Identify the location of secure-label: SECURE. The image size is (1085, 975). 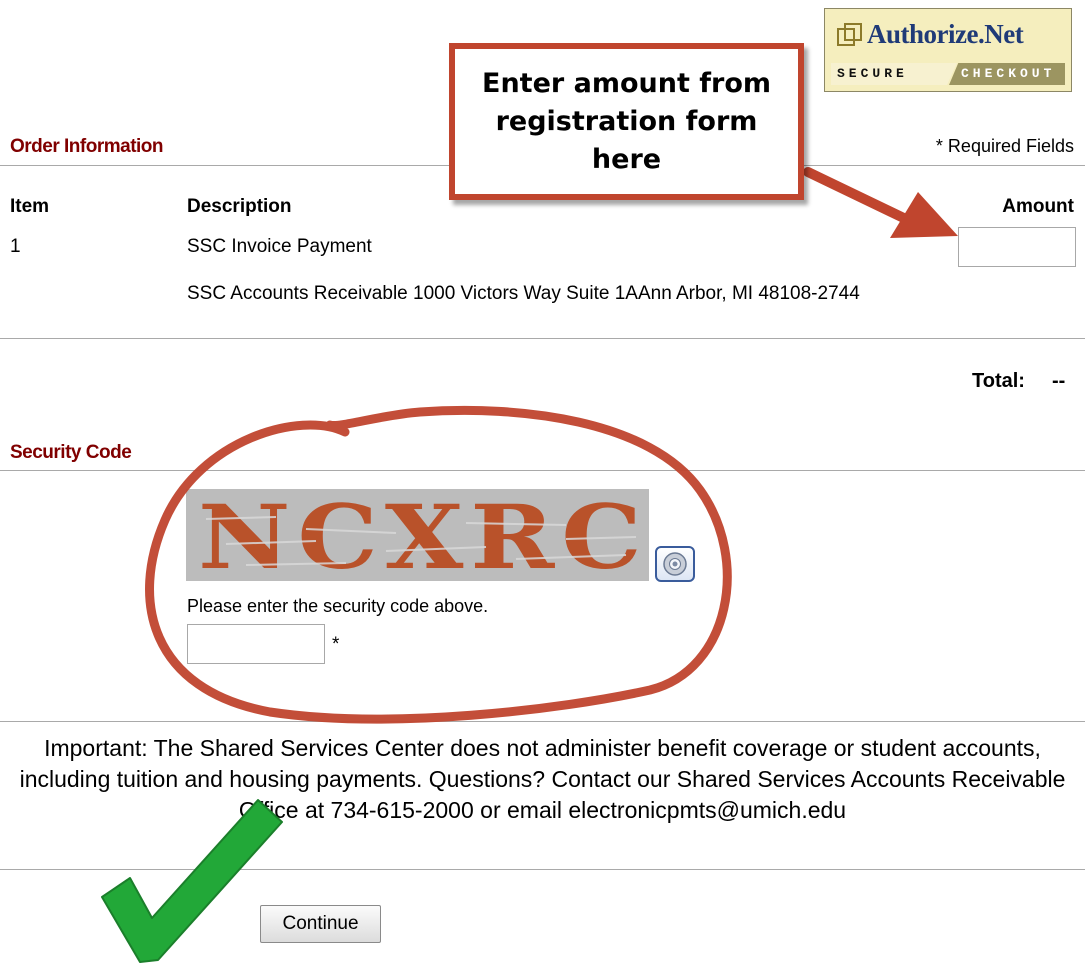
(894, 74).